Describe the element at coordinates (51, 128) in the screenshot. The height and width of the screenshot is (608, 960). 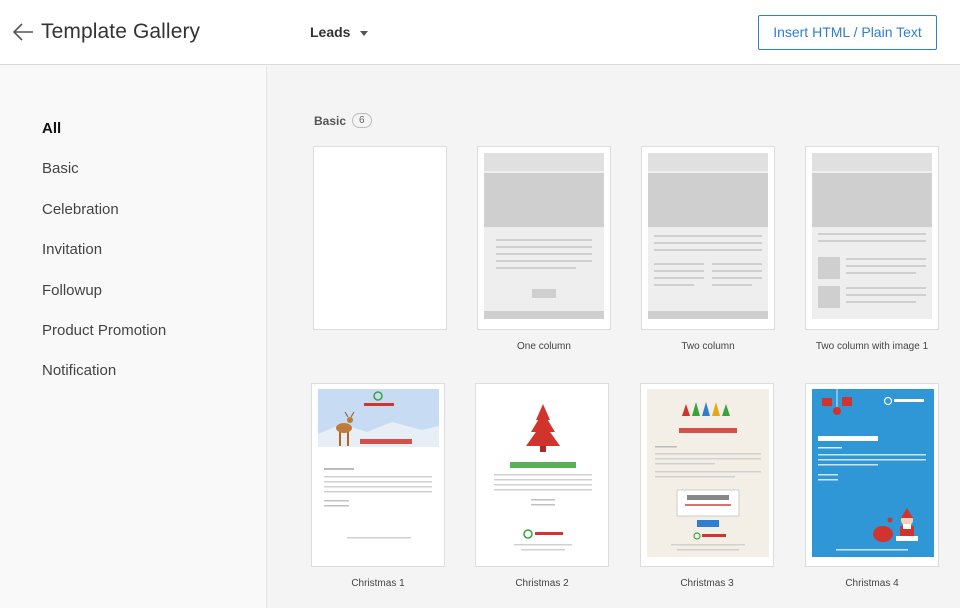
I see `sidebar-item-all: All` at that location.